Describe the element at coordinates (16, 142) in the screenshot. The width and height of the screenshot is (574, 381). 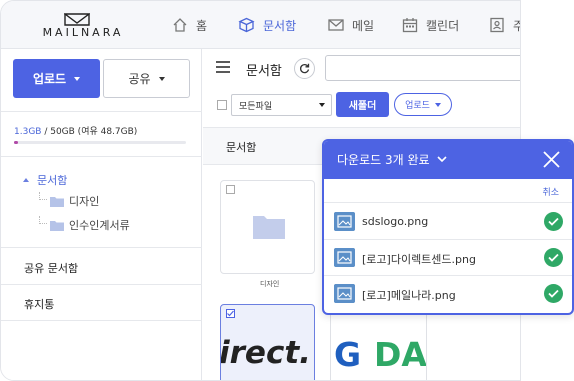
I see `storage-progress-fill` at that location.